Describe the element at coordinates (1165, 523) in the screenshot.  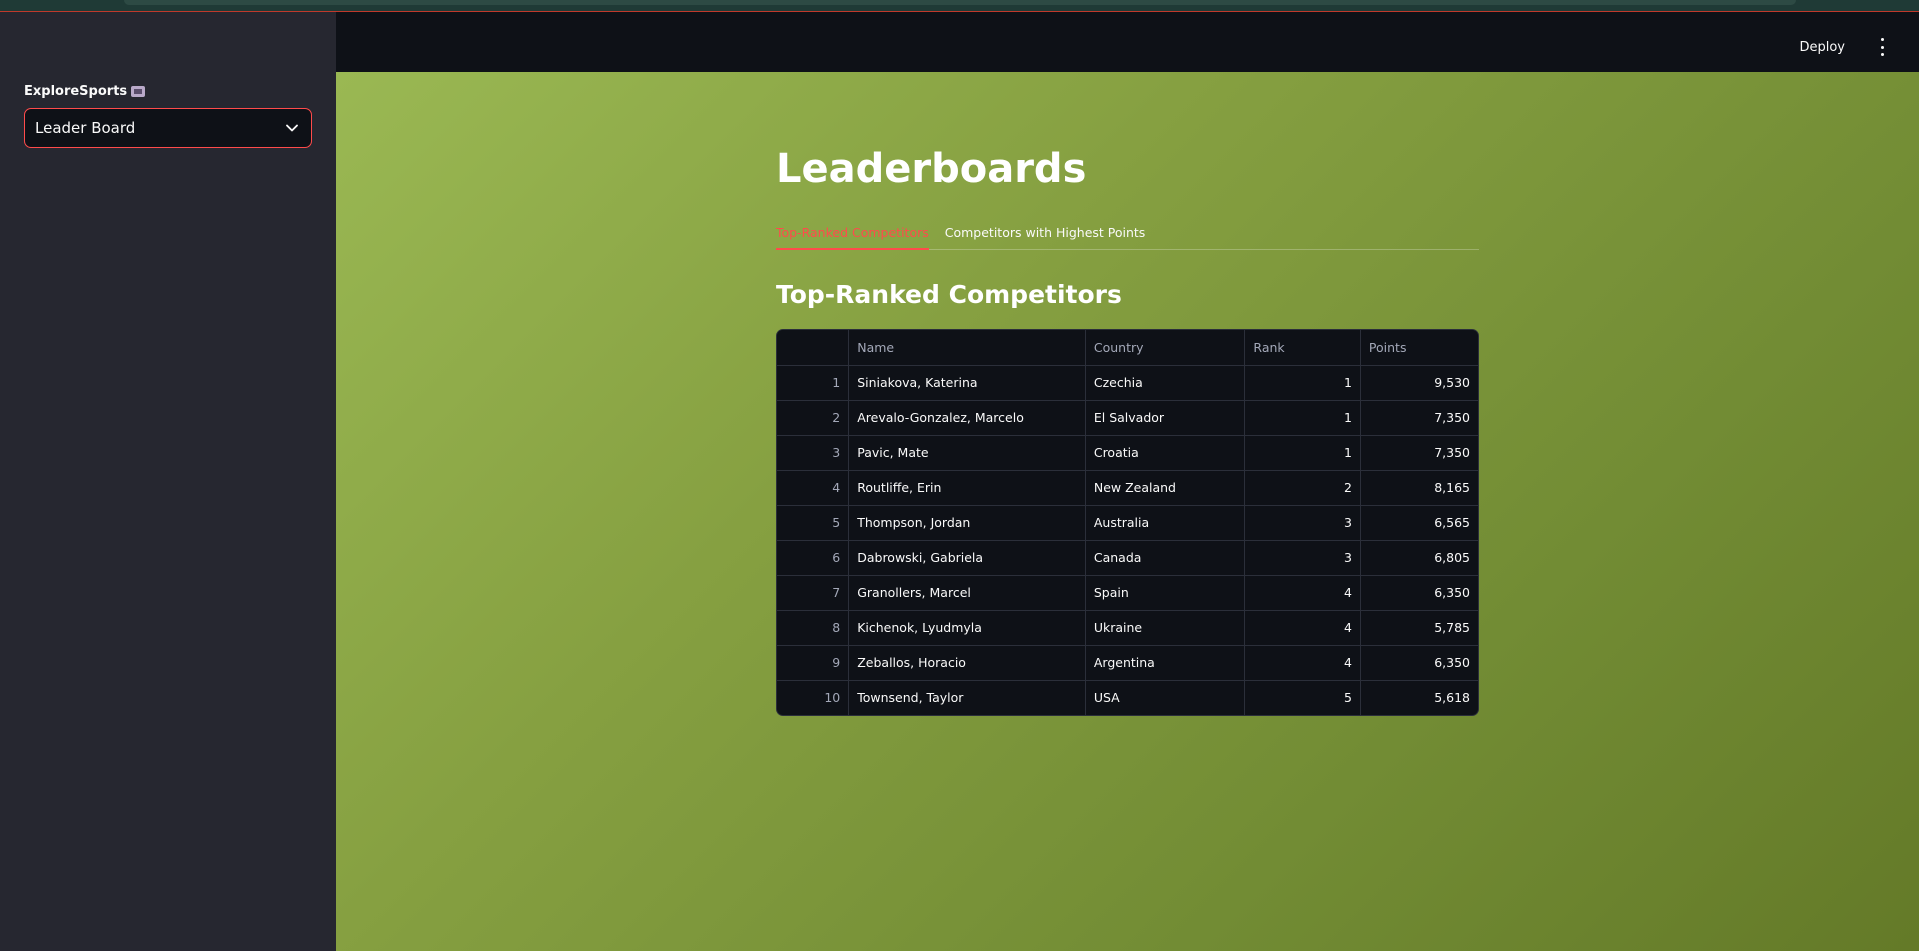
I see `cell-country: Australia` at that location.